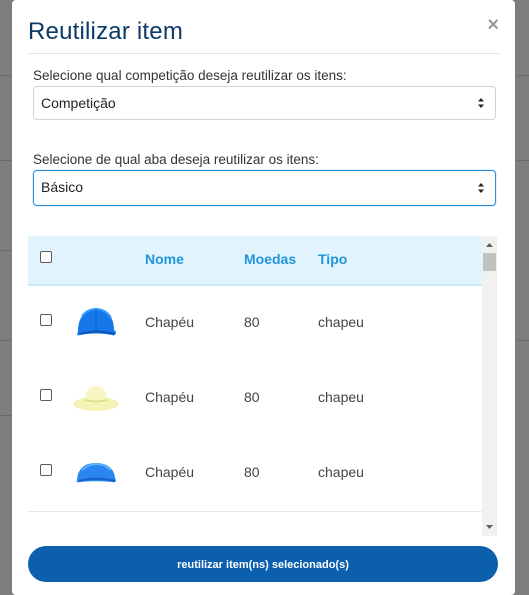 The image size is (529, 595). I want to click on scroll-up-arrow-icon, so click(489, 245).